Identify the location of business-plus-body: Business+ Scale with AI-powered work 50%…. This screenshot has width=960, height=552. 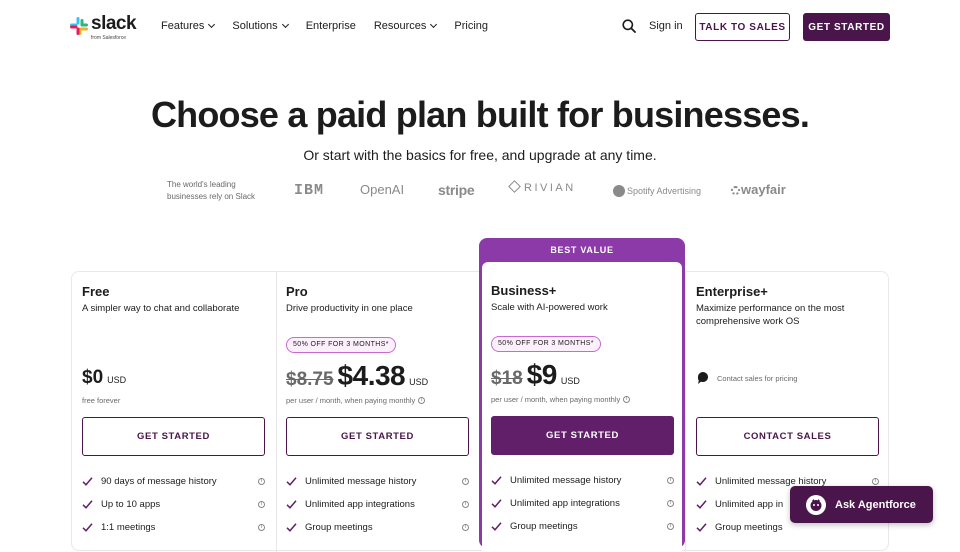
(582, 407).